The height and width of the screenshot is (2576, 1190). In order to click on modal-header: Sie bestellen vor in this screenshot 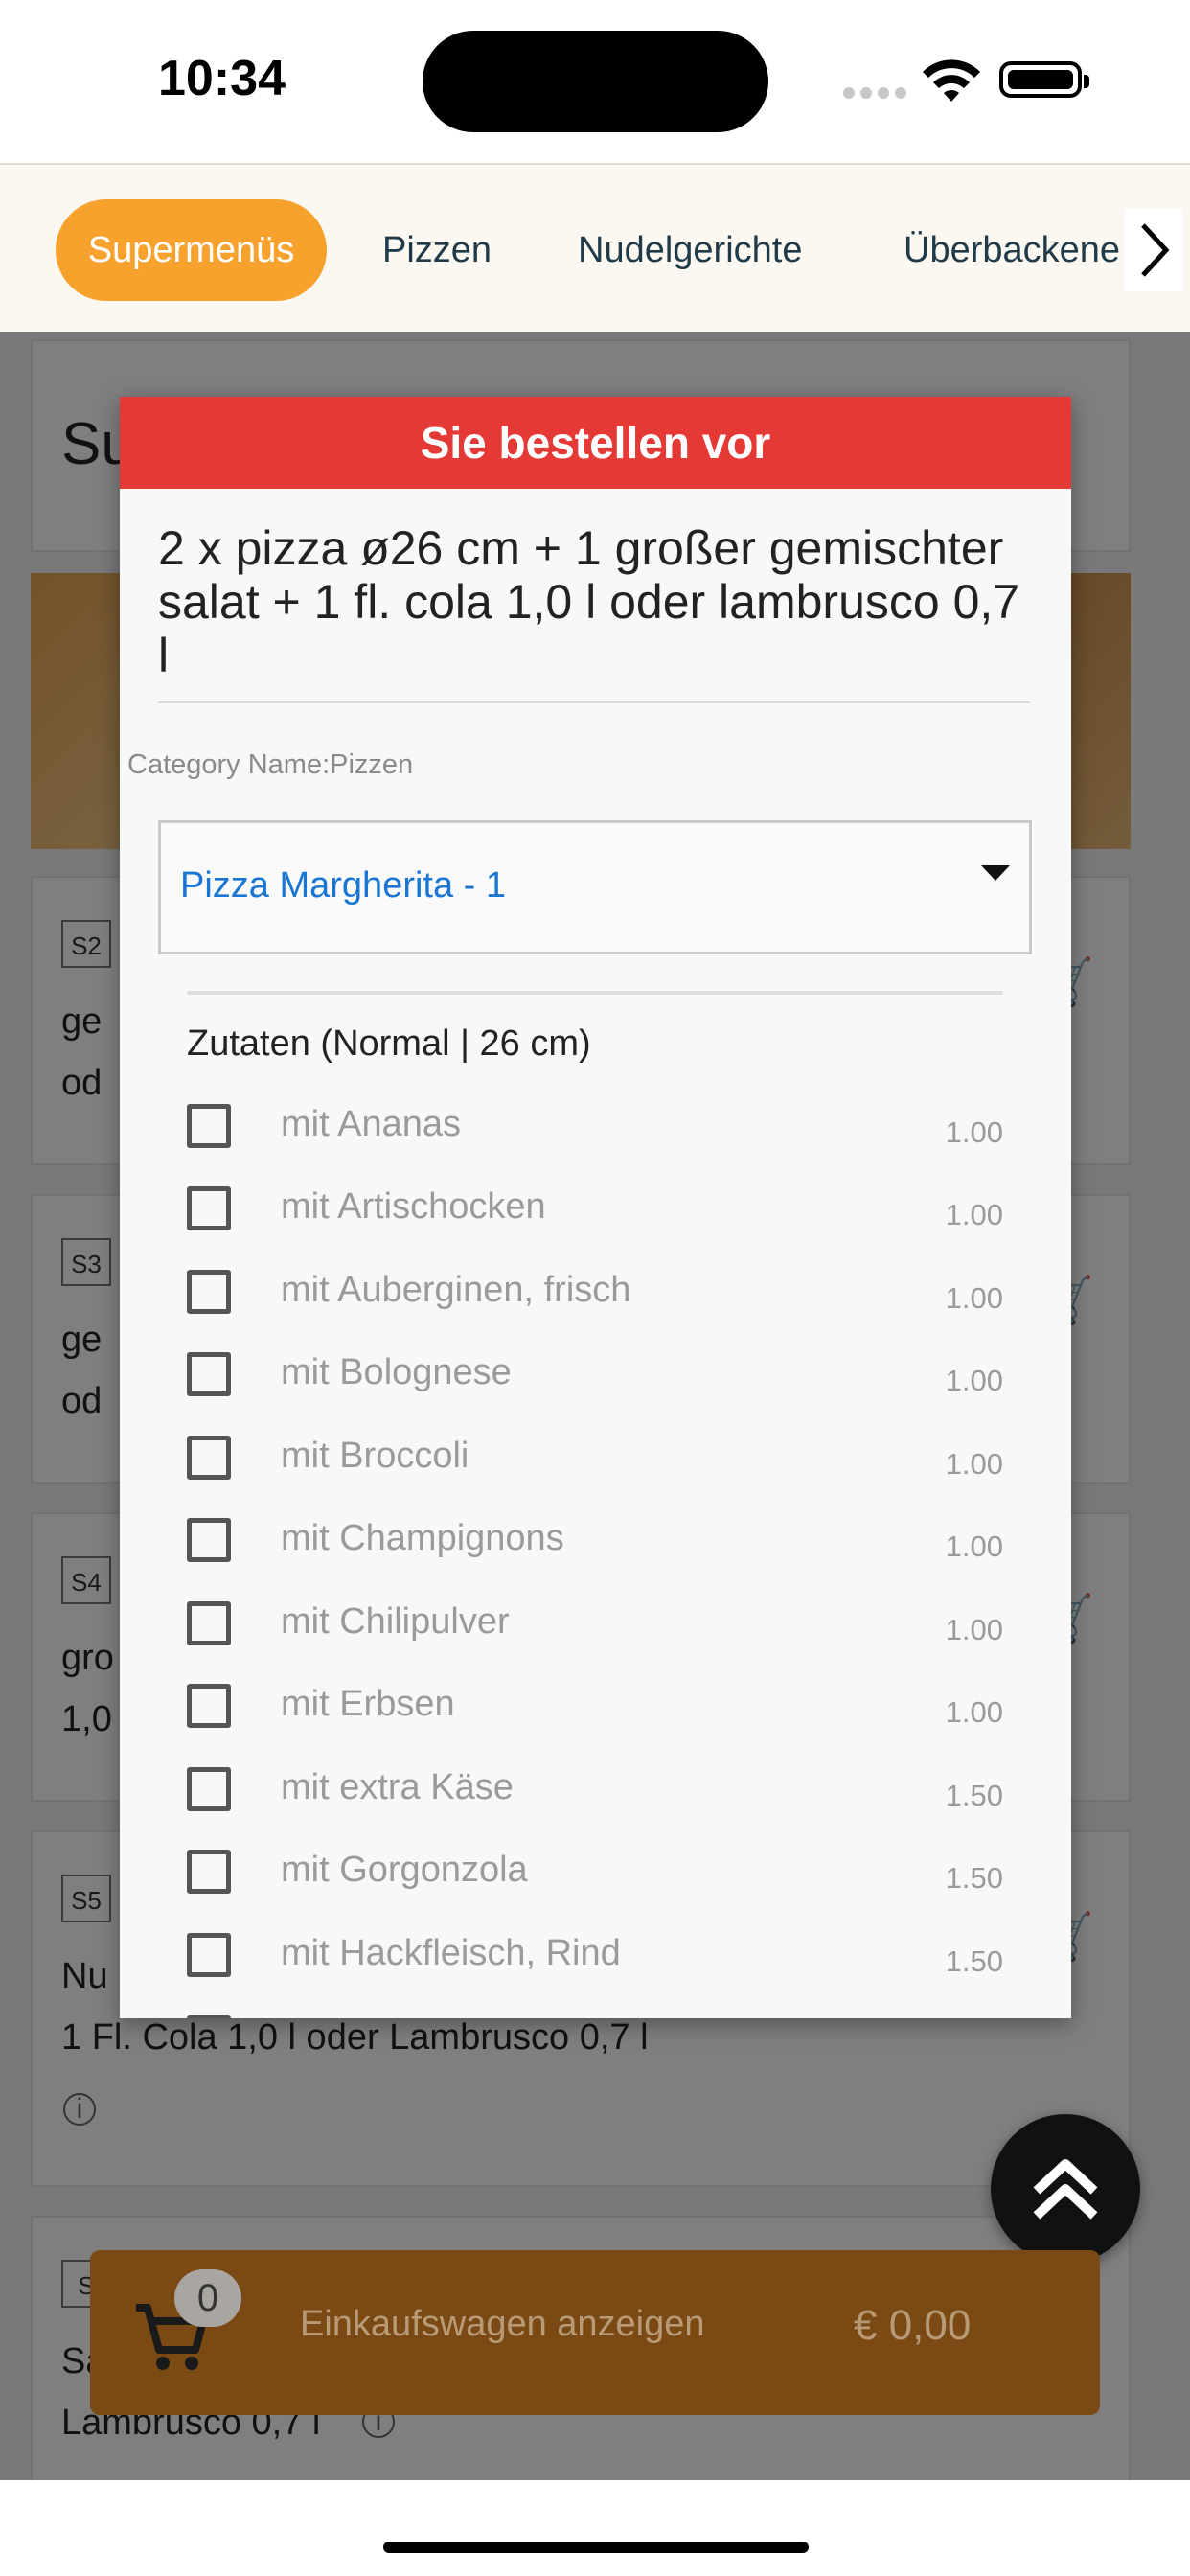, I will do `click(595, 443)`.